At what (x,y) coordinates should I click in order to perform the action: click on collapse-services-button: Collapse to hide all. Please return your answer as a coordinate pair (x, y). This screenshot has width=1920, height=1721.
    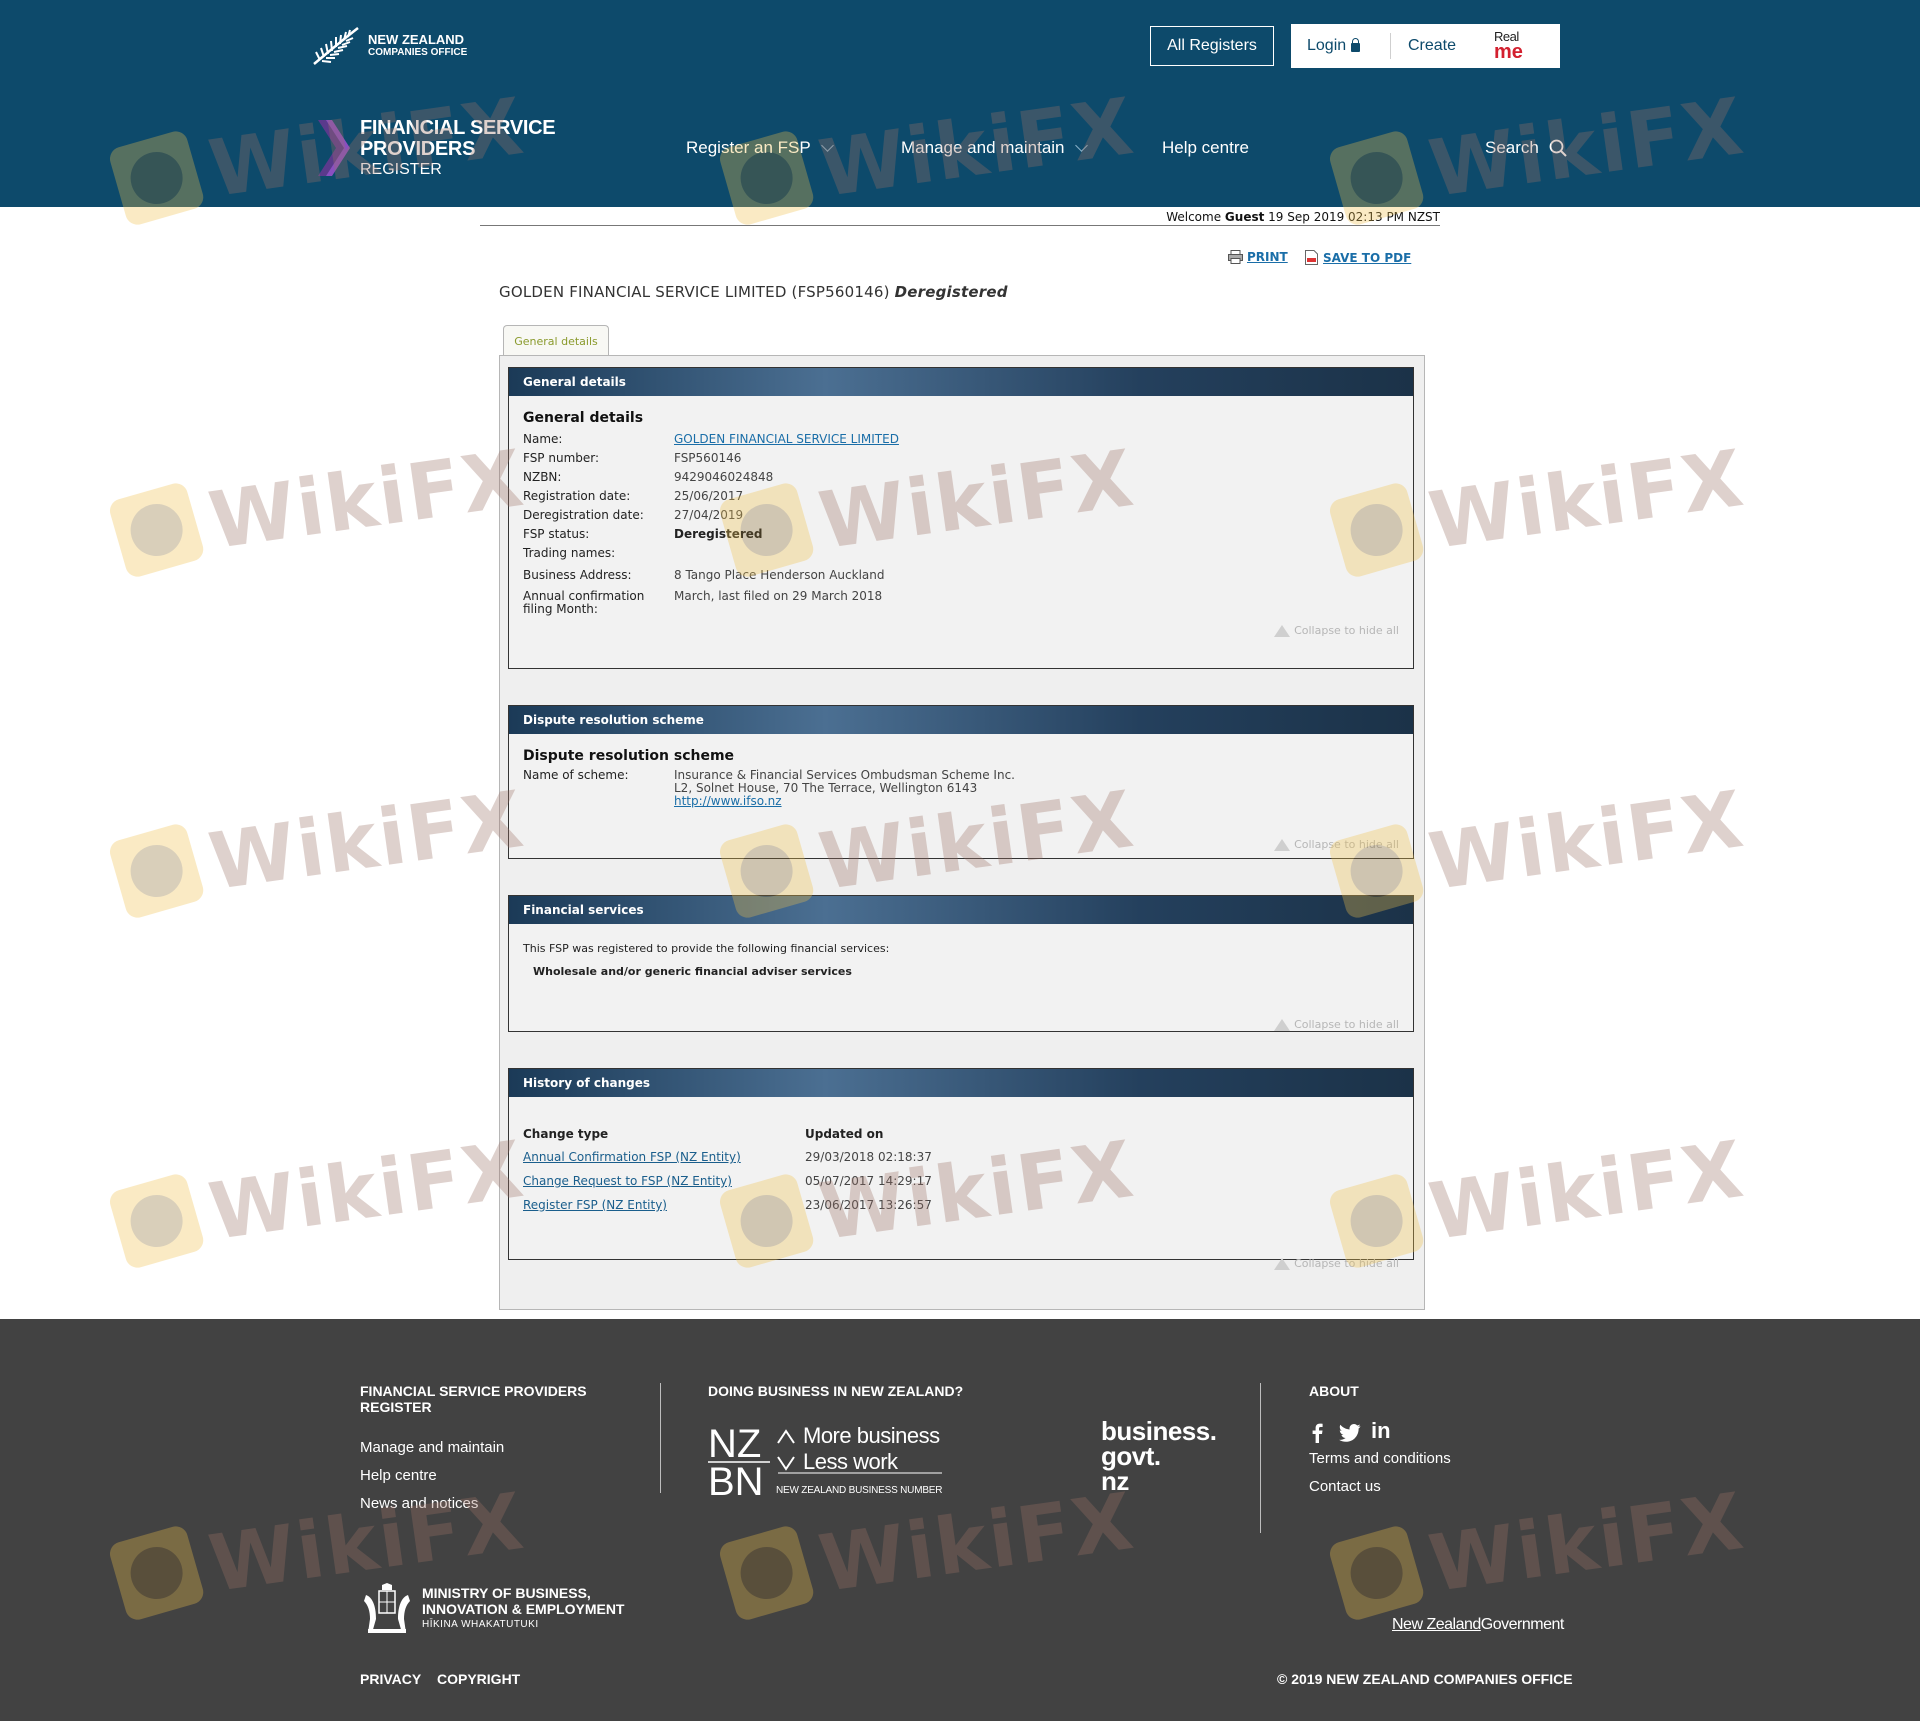
    Looking at the image, I should click on (1336, 1024).